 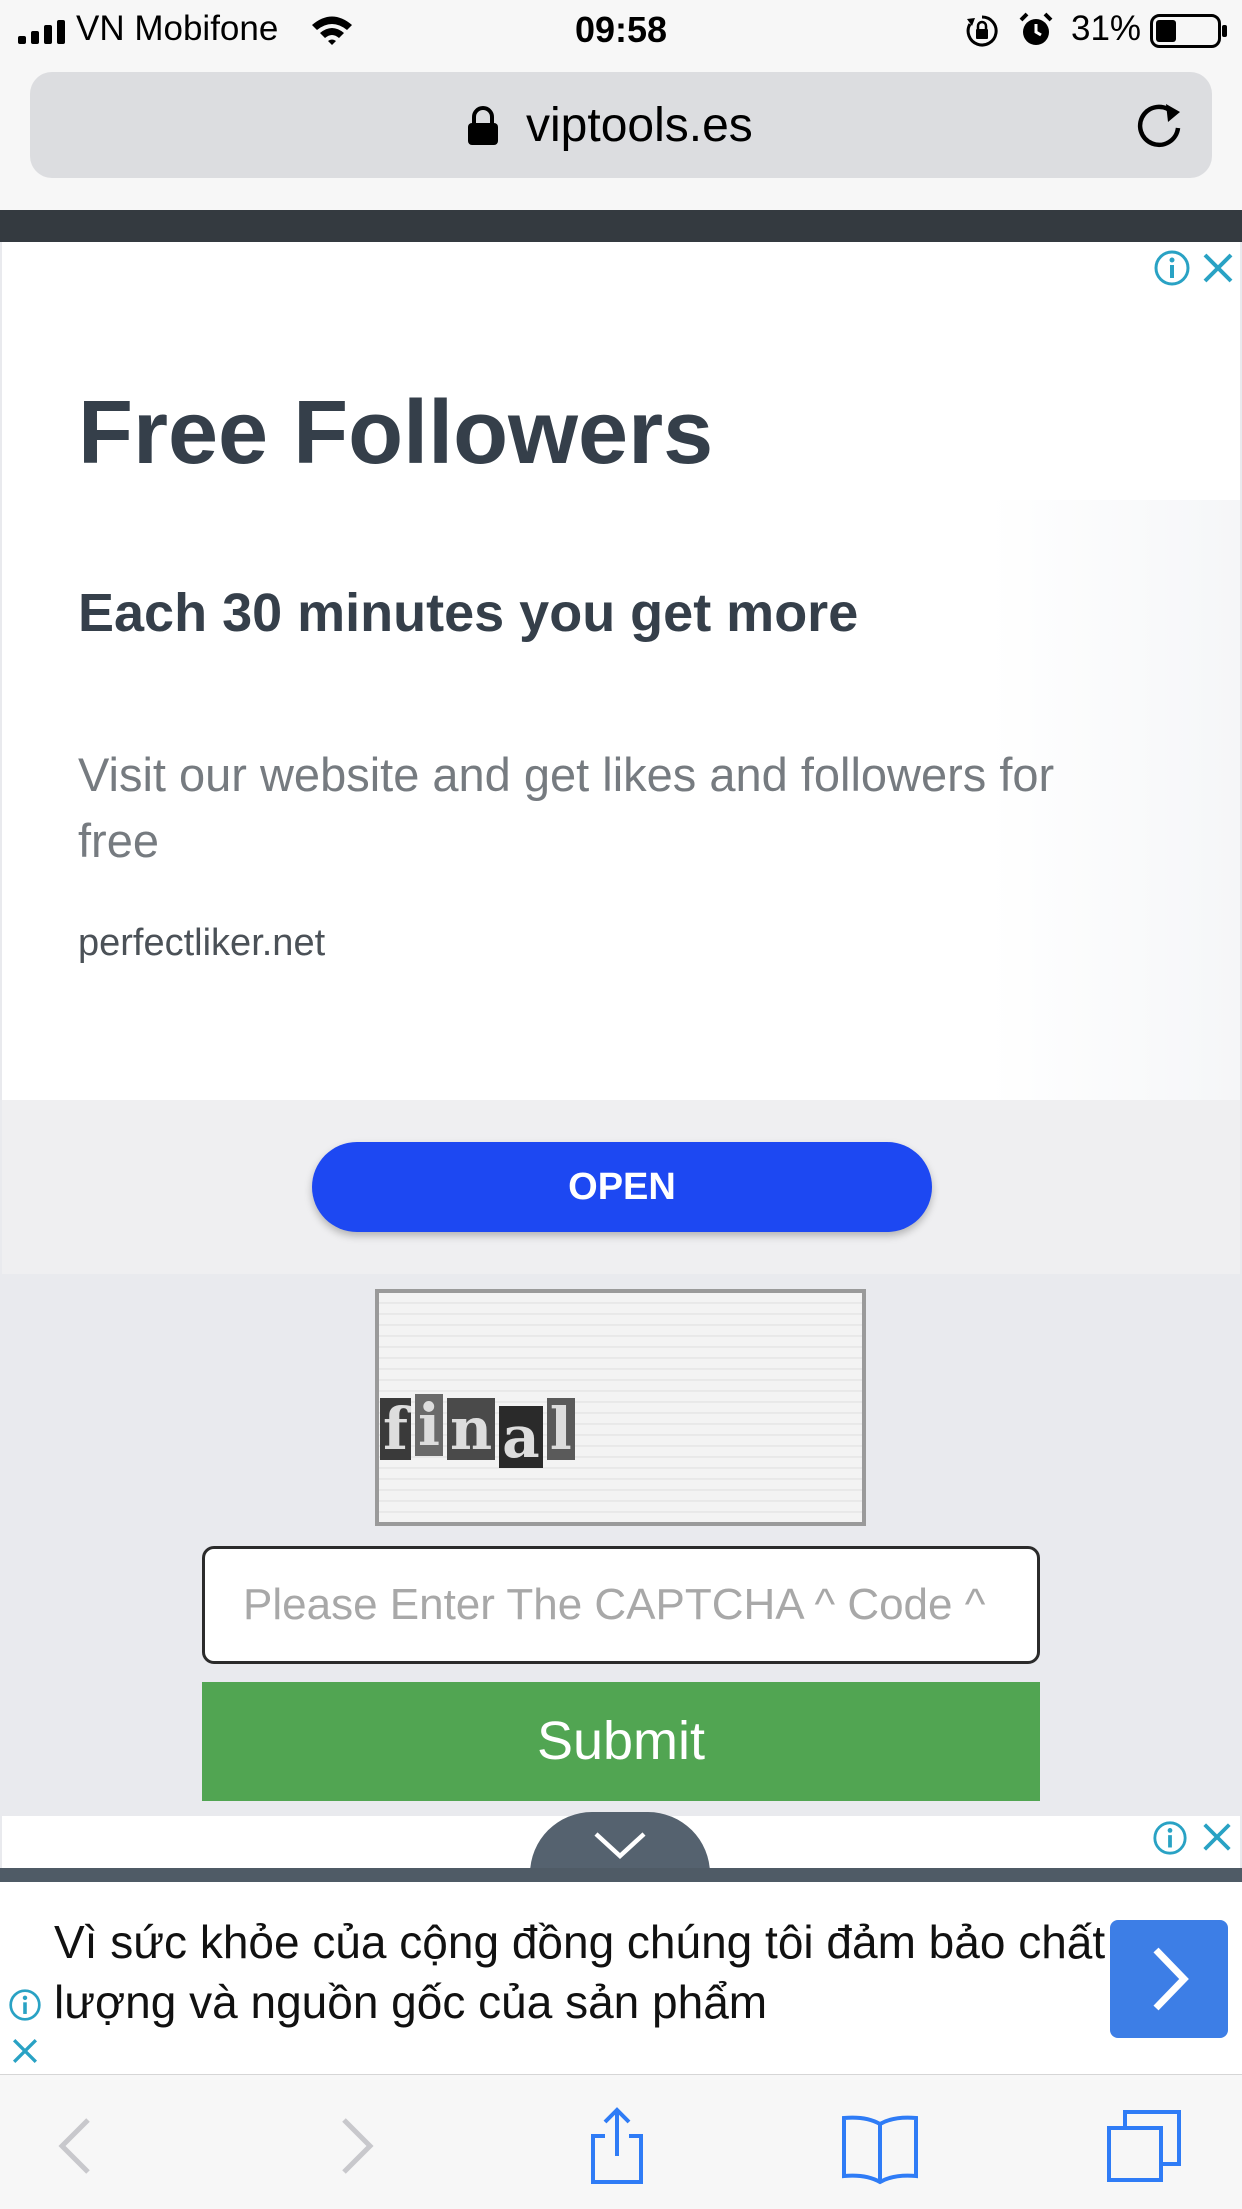 What do you see at coordinates (620, 1845) in the screenshot?
I see `chevron-down-icon` at bounding box center [620, 1845].